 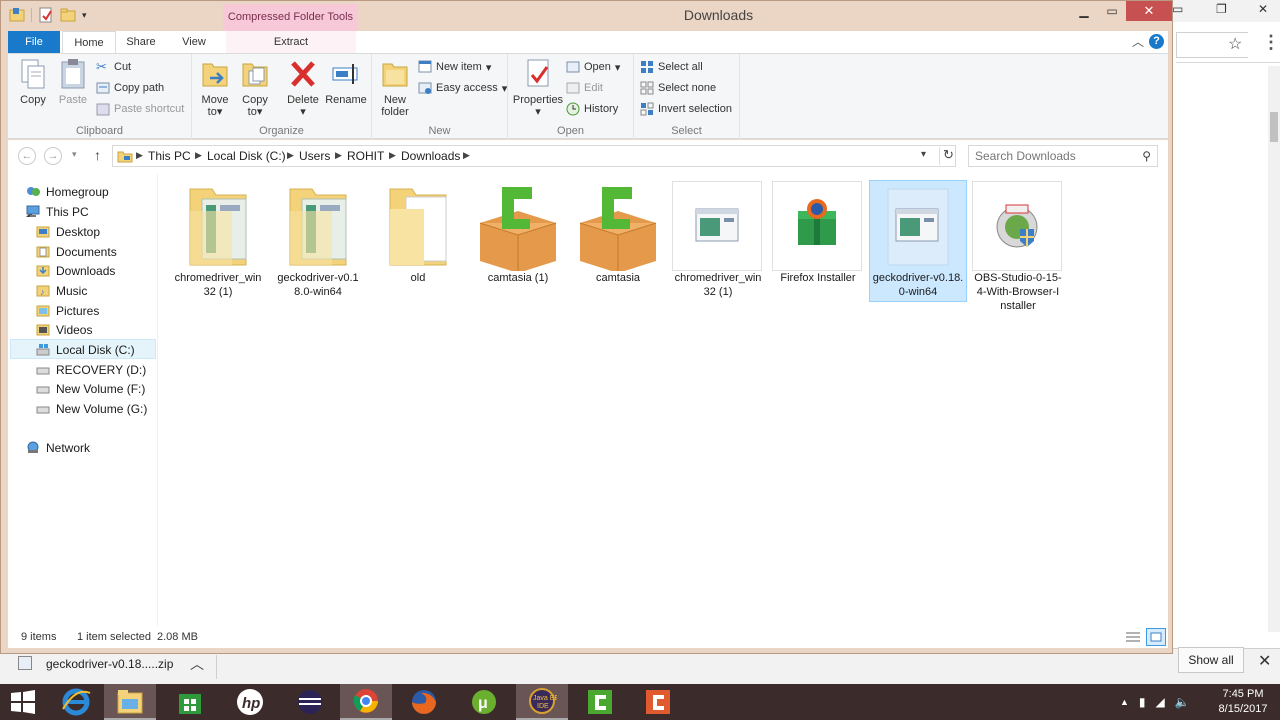 I want to click on download-item: geckodriver-v0.18.....zip ︿, so click(x=117, y=666).